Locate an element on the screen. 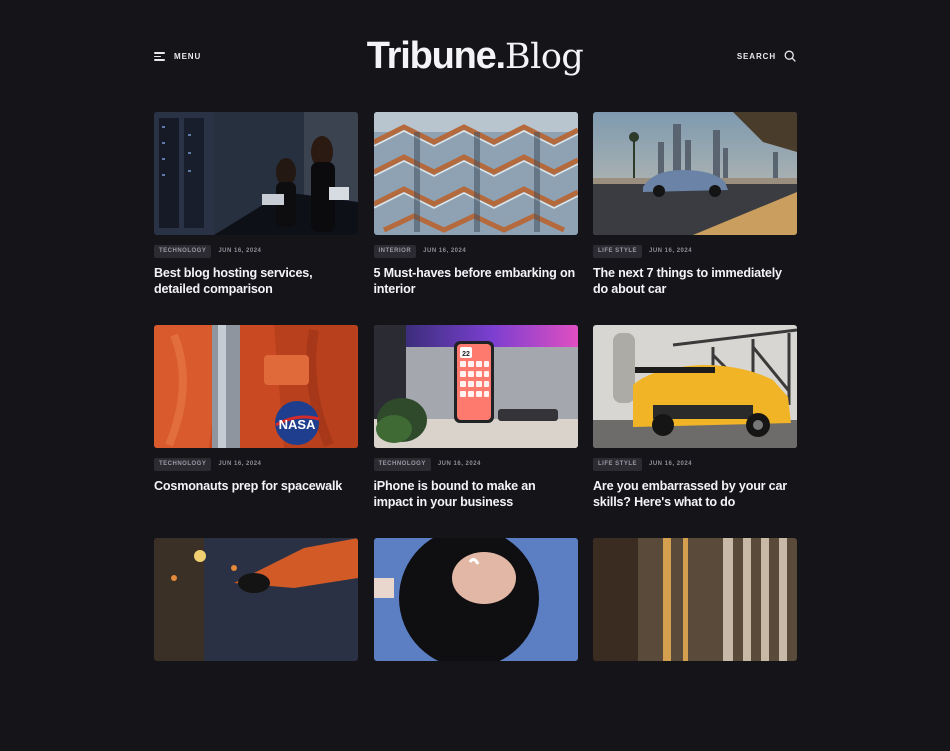 This screenshot has height=751, width=950. post-thumbnail-server-room is located at coordinates (256, 173).